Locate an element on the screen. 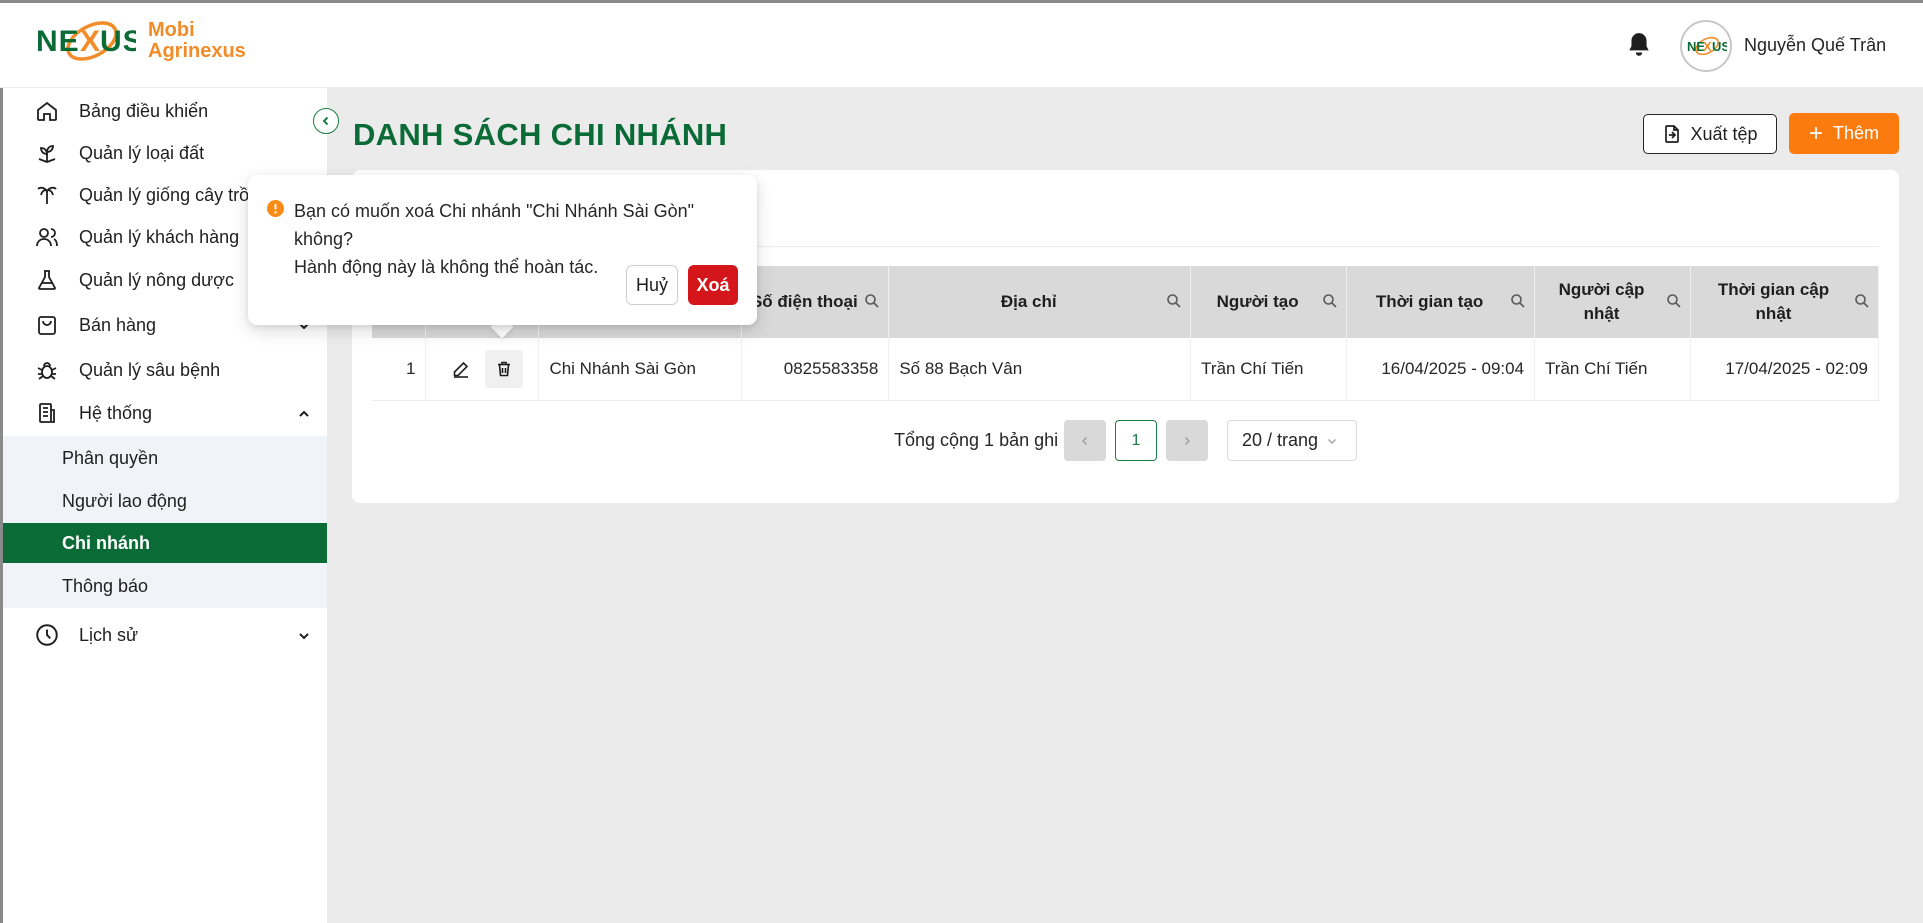 This screenshot has height=923, width=1923. notification-bell-icon is located at coordinates (1639, 47).